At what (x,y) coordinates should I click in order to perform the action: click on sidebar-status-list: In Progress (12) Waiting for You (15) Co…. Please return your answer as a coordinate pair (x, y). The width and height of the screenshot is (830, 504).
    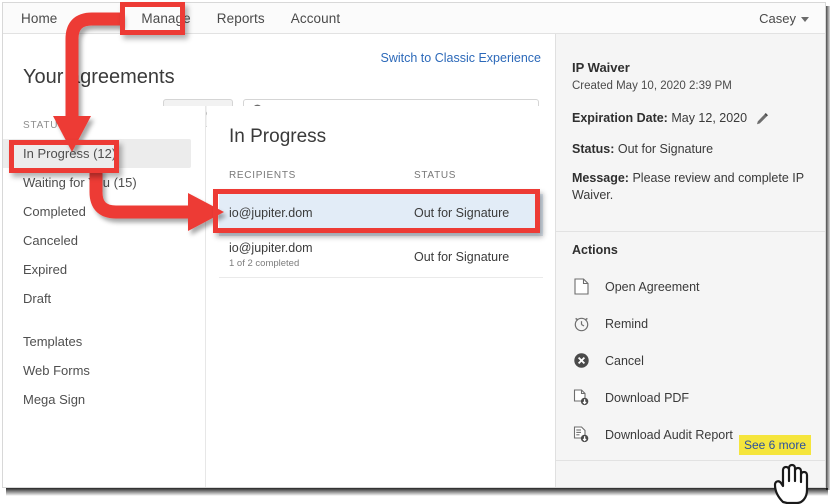
    Looking at the image, I should click on (104, 276).